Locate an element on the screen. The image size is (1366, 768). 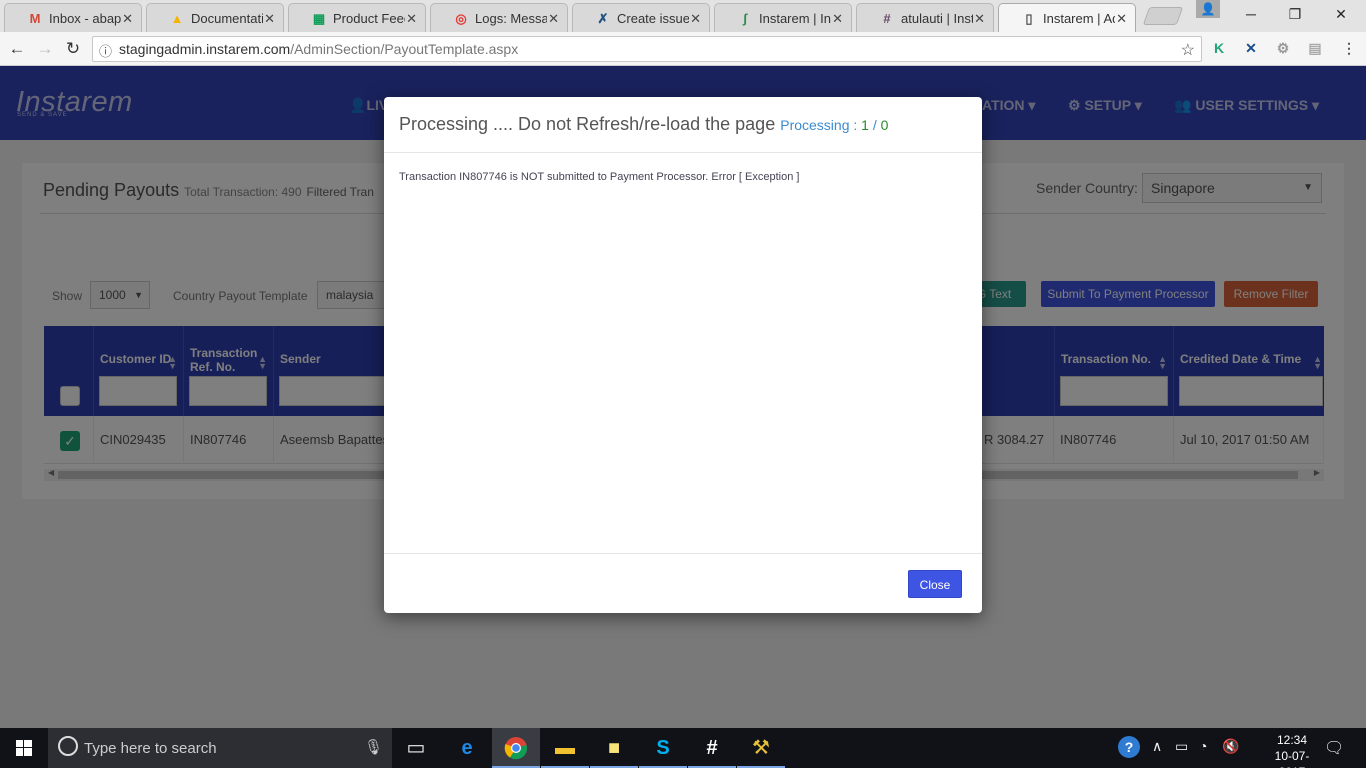
url-host: stagingadmin.instarem.com is located at coordinates (205, 49).